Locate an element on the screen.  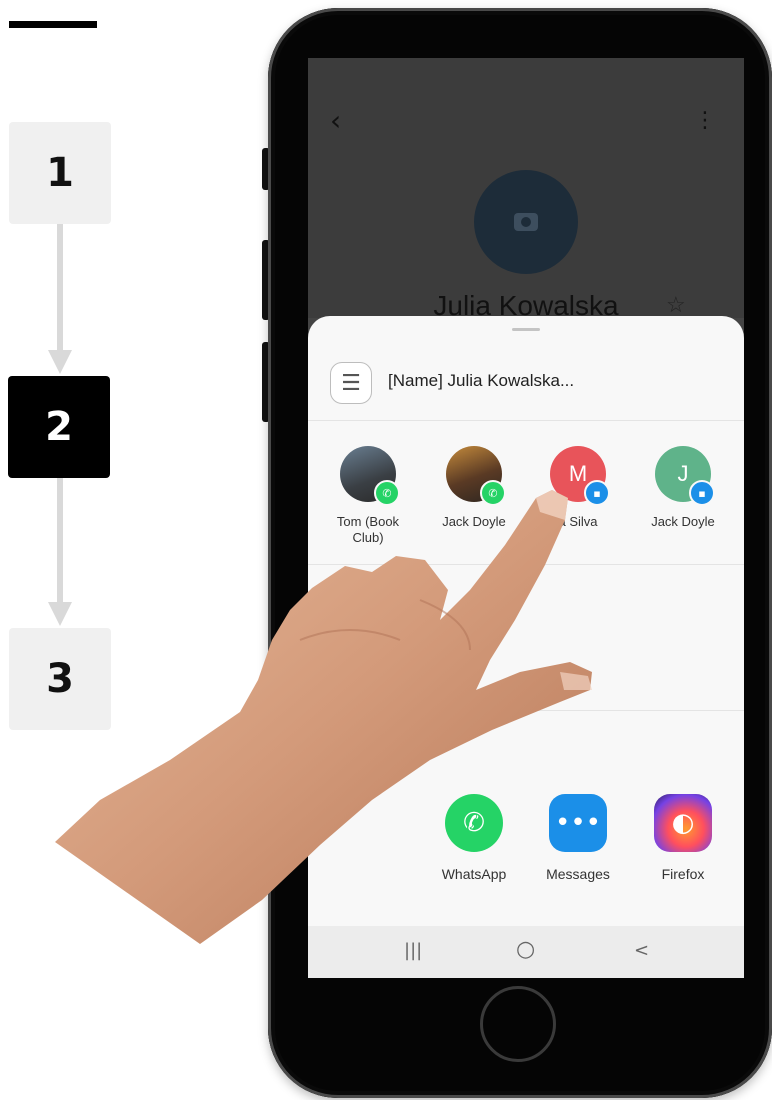
camera-icon is located at coordinates (526, 222).